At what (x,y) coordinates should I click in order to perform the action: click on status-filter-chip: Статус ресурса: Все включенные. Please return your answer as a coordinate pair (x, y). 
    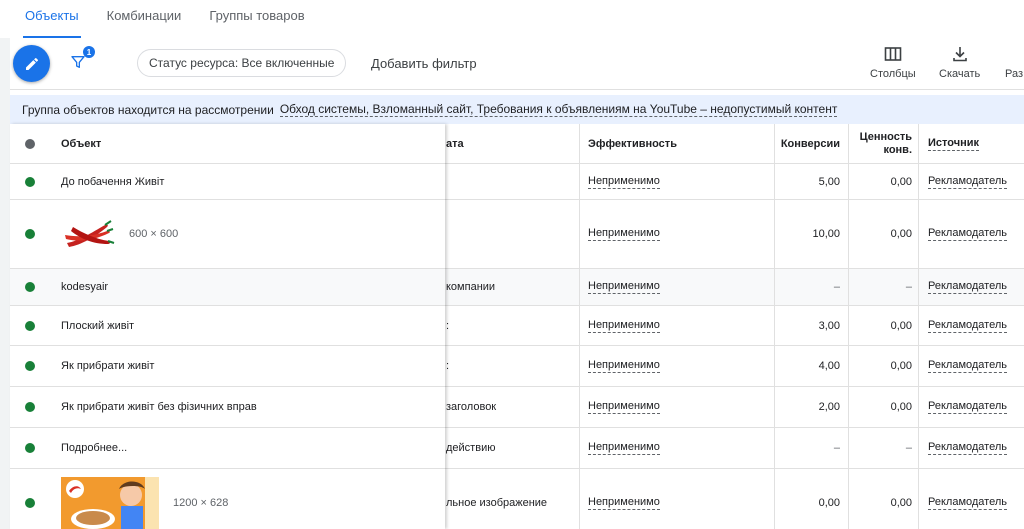
    Looking at the image, I should click on (242, 63).